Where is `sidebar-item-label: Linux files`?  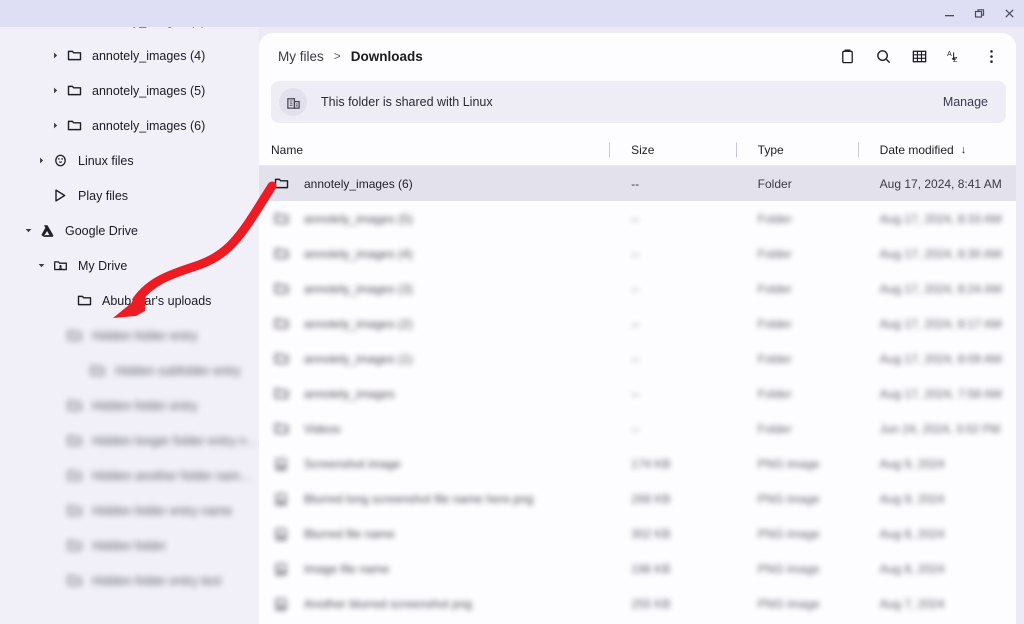
sidebar-item-label: Linux files is located at coordinates (106, 160).